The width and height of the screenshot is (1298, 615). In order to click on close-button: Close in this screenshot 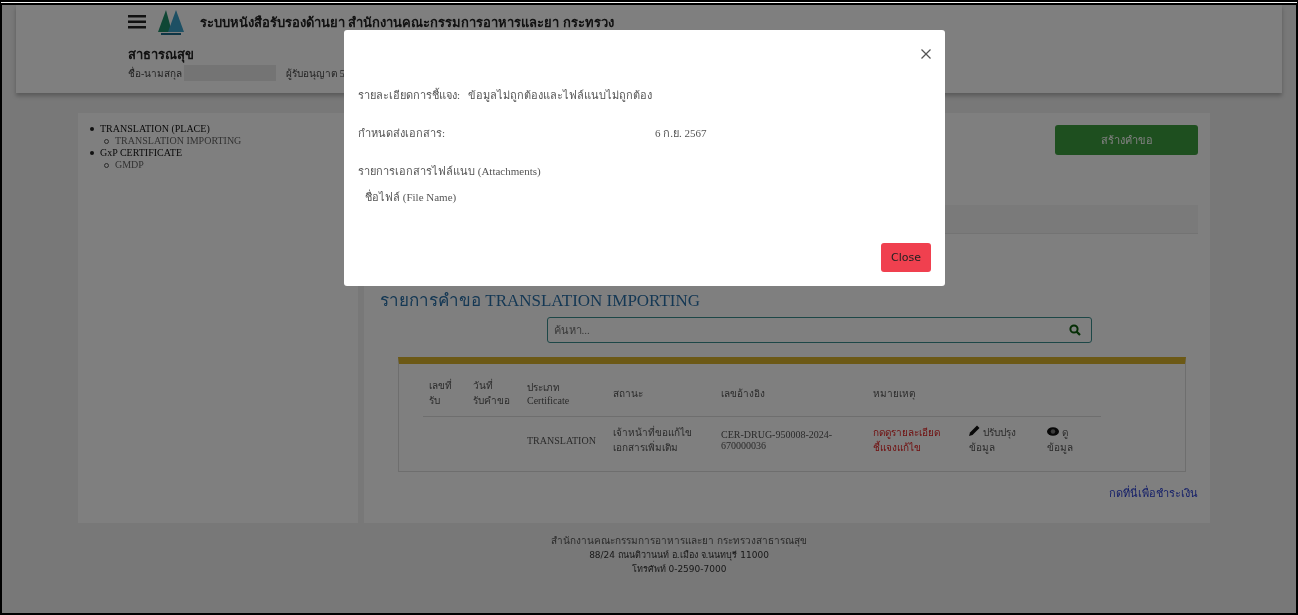, I will do `click(906, 257)`.